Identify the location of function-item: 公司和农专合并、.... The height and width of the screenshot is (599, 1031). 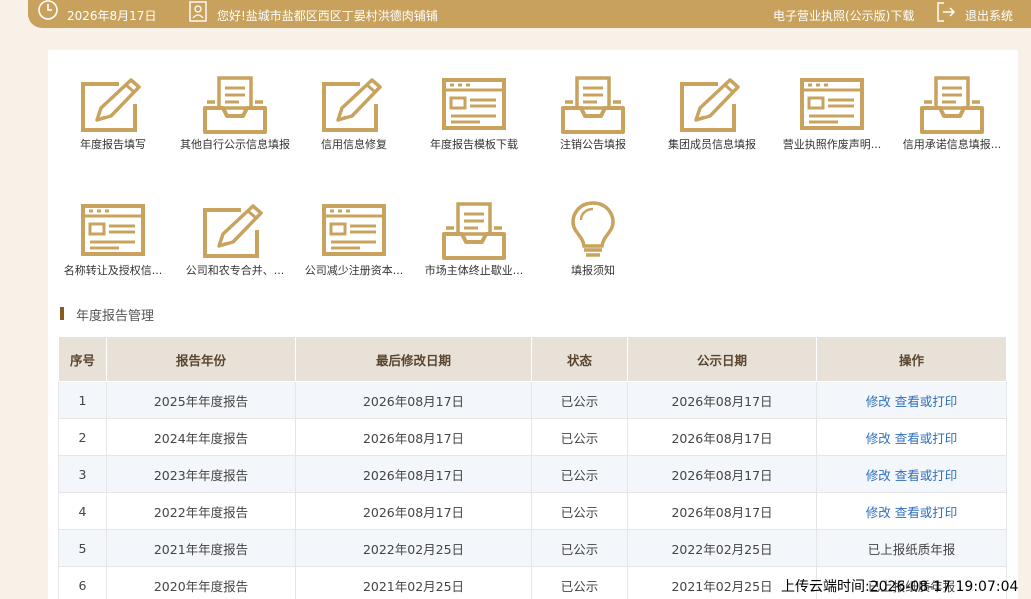
(235, 239).